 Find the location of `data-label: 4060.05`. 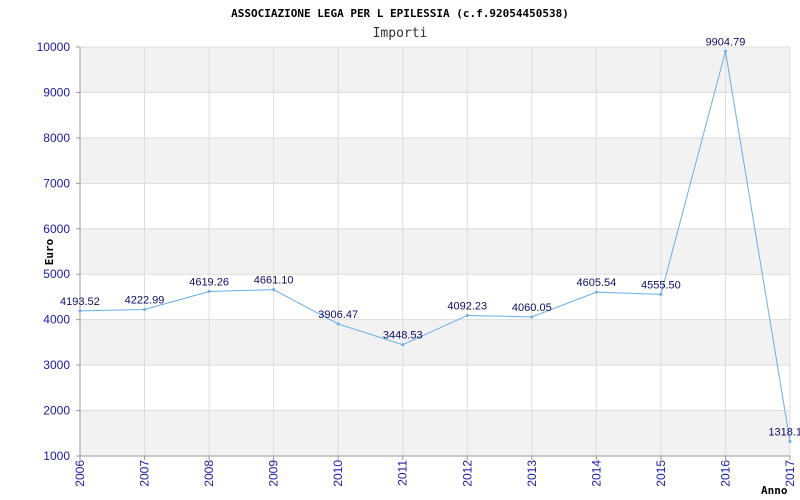

data-label: 4060.05 is located at coordinates (532, 308).